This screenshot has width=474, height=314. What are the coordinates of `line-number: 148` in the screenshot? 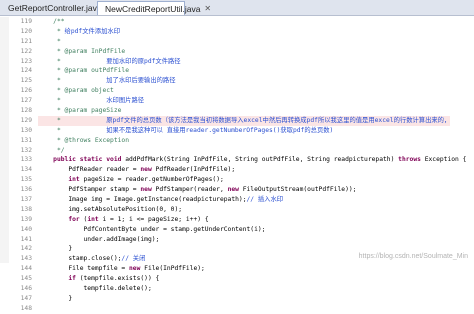 It's located at (21, 309).